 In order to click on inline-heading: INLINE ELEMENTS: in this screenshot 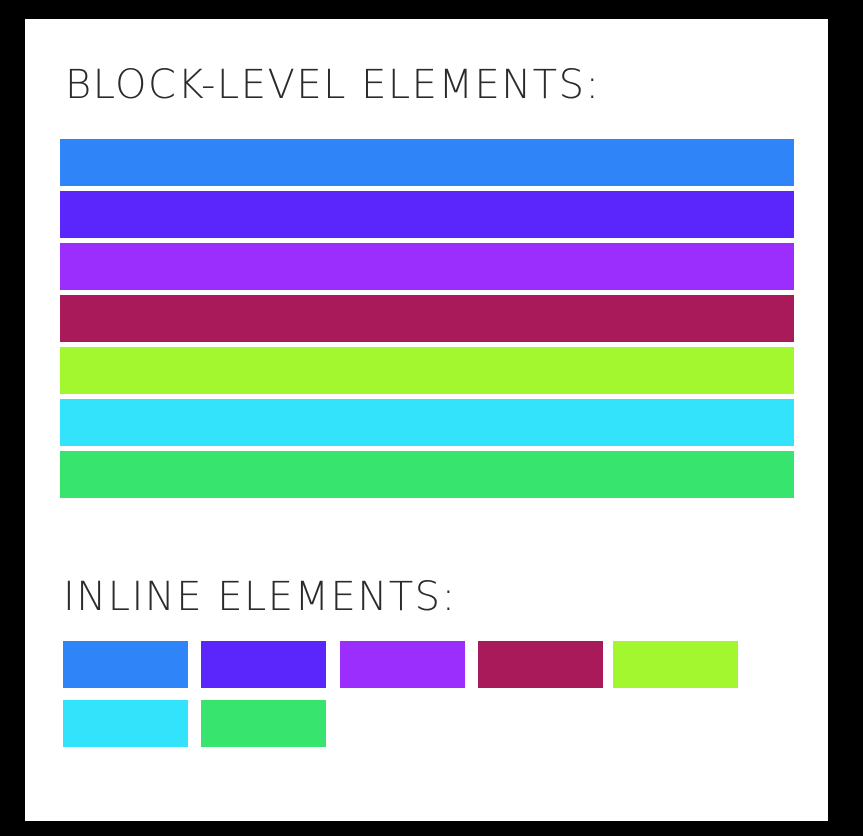, I will do `click(260, 597)`.